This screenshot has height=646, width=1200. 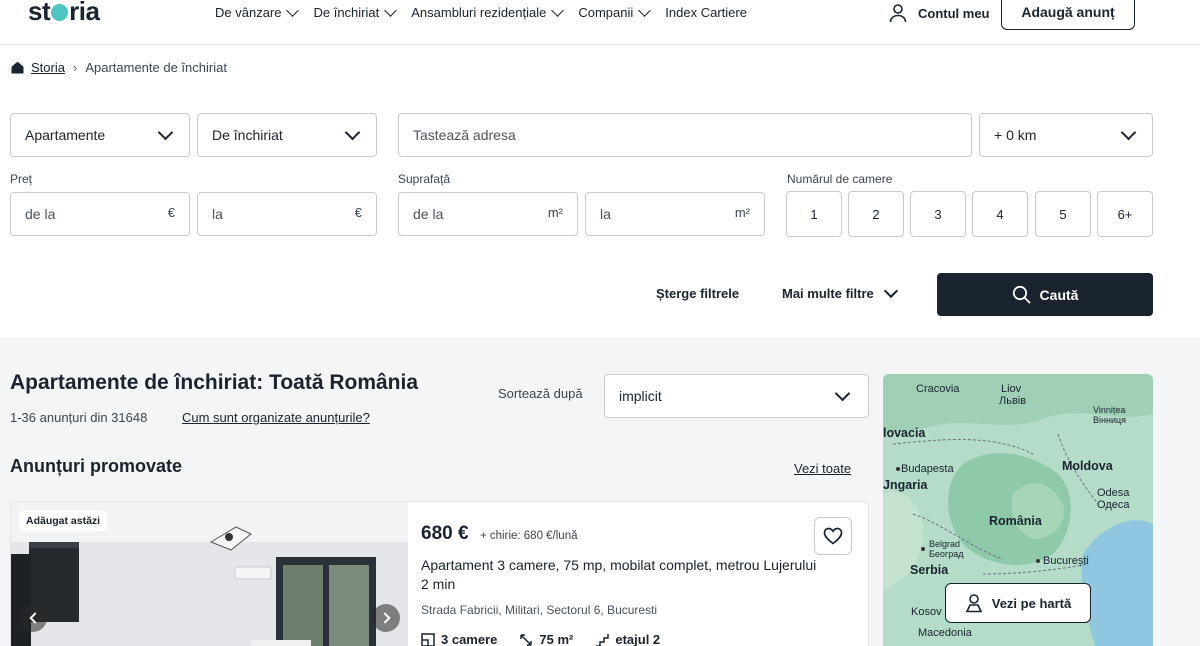 What do you see at coordinates (479, 12) in the screenshot?
I see `nav-label: Ansambluri rezidențiale` at bounding box center [479, 12].